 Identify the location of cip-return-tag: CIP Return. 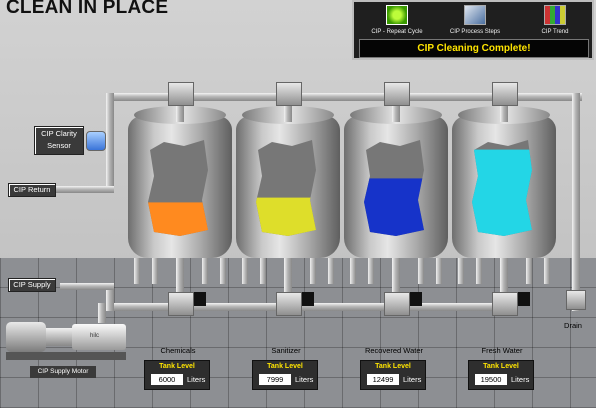
(32, 190).